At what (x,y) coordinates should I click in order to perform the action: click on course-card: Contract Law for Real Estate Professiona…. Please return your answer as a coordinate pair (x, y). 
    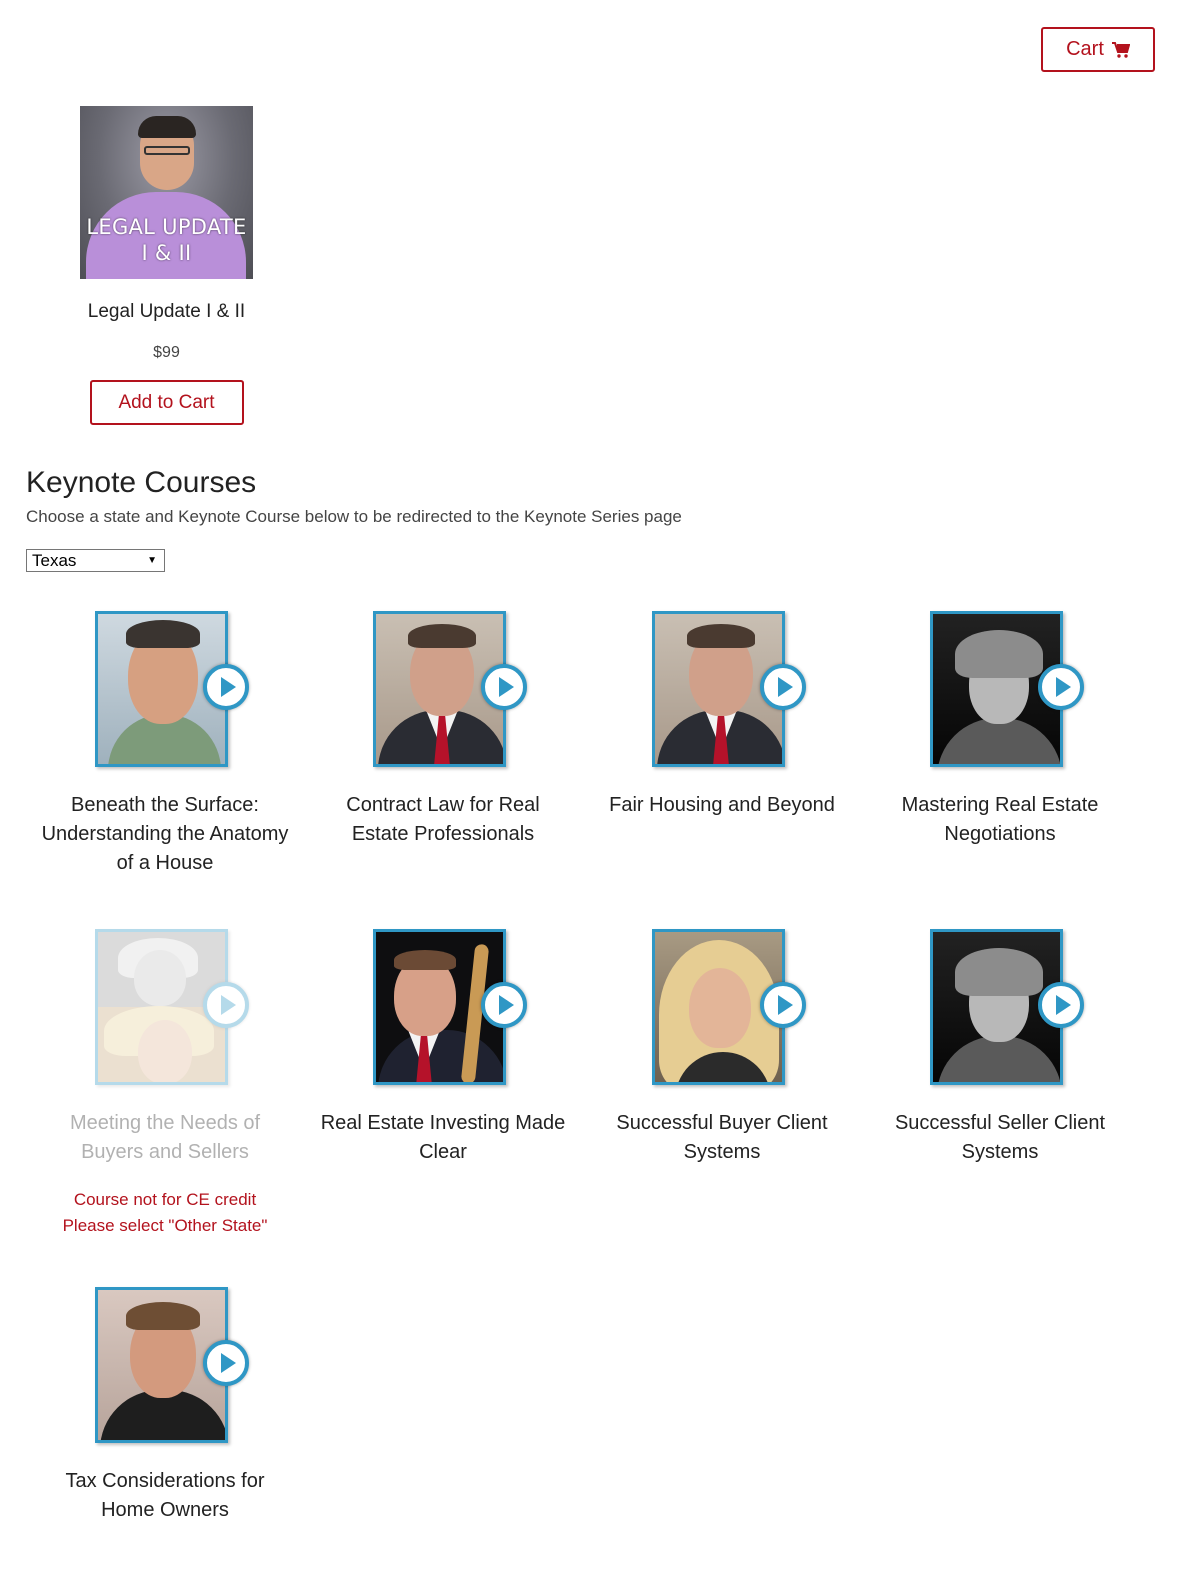
    Looking at the image, I should click on (443, 730).